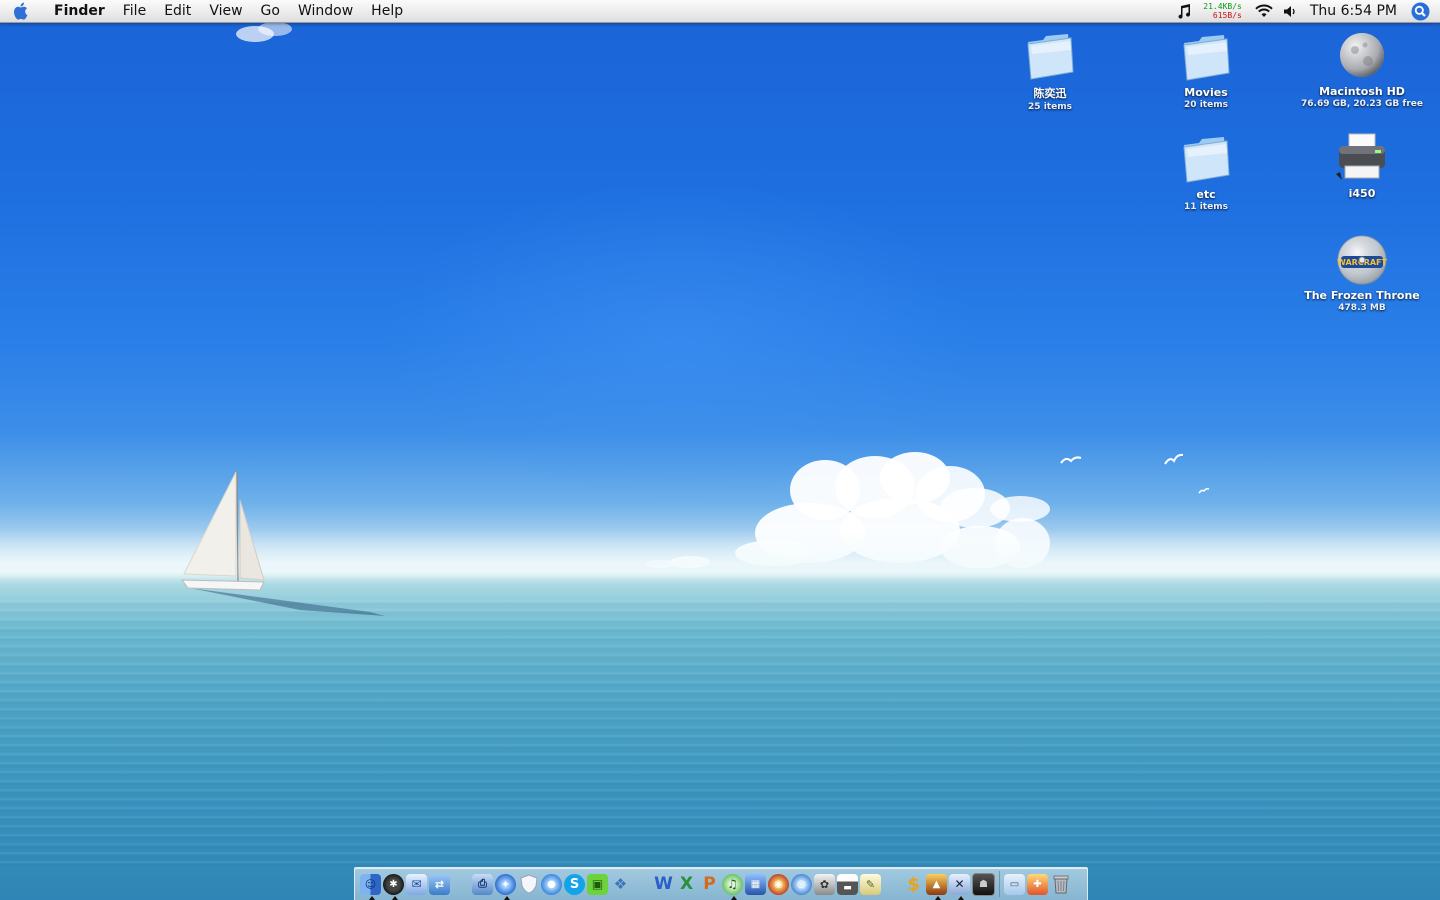 The height and width of the screenshot is (900, 1440). I want to click on applications-folder-icon: ▭, so click(1014, 884).